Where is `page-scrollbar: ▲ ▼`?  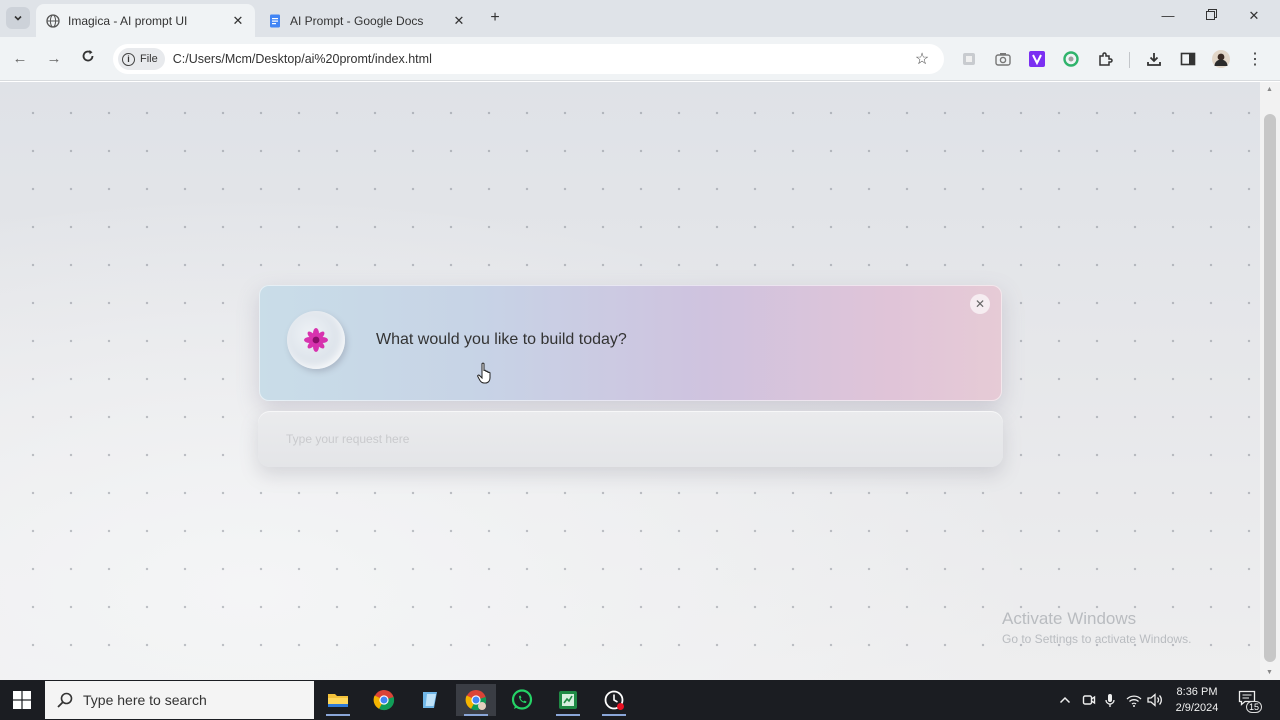
page-scrollbar: ▲ ▼ is located at coordinates (1270, 381).